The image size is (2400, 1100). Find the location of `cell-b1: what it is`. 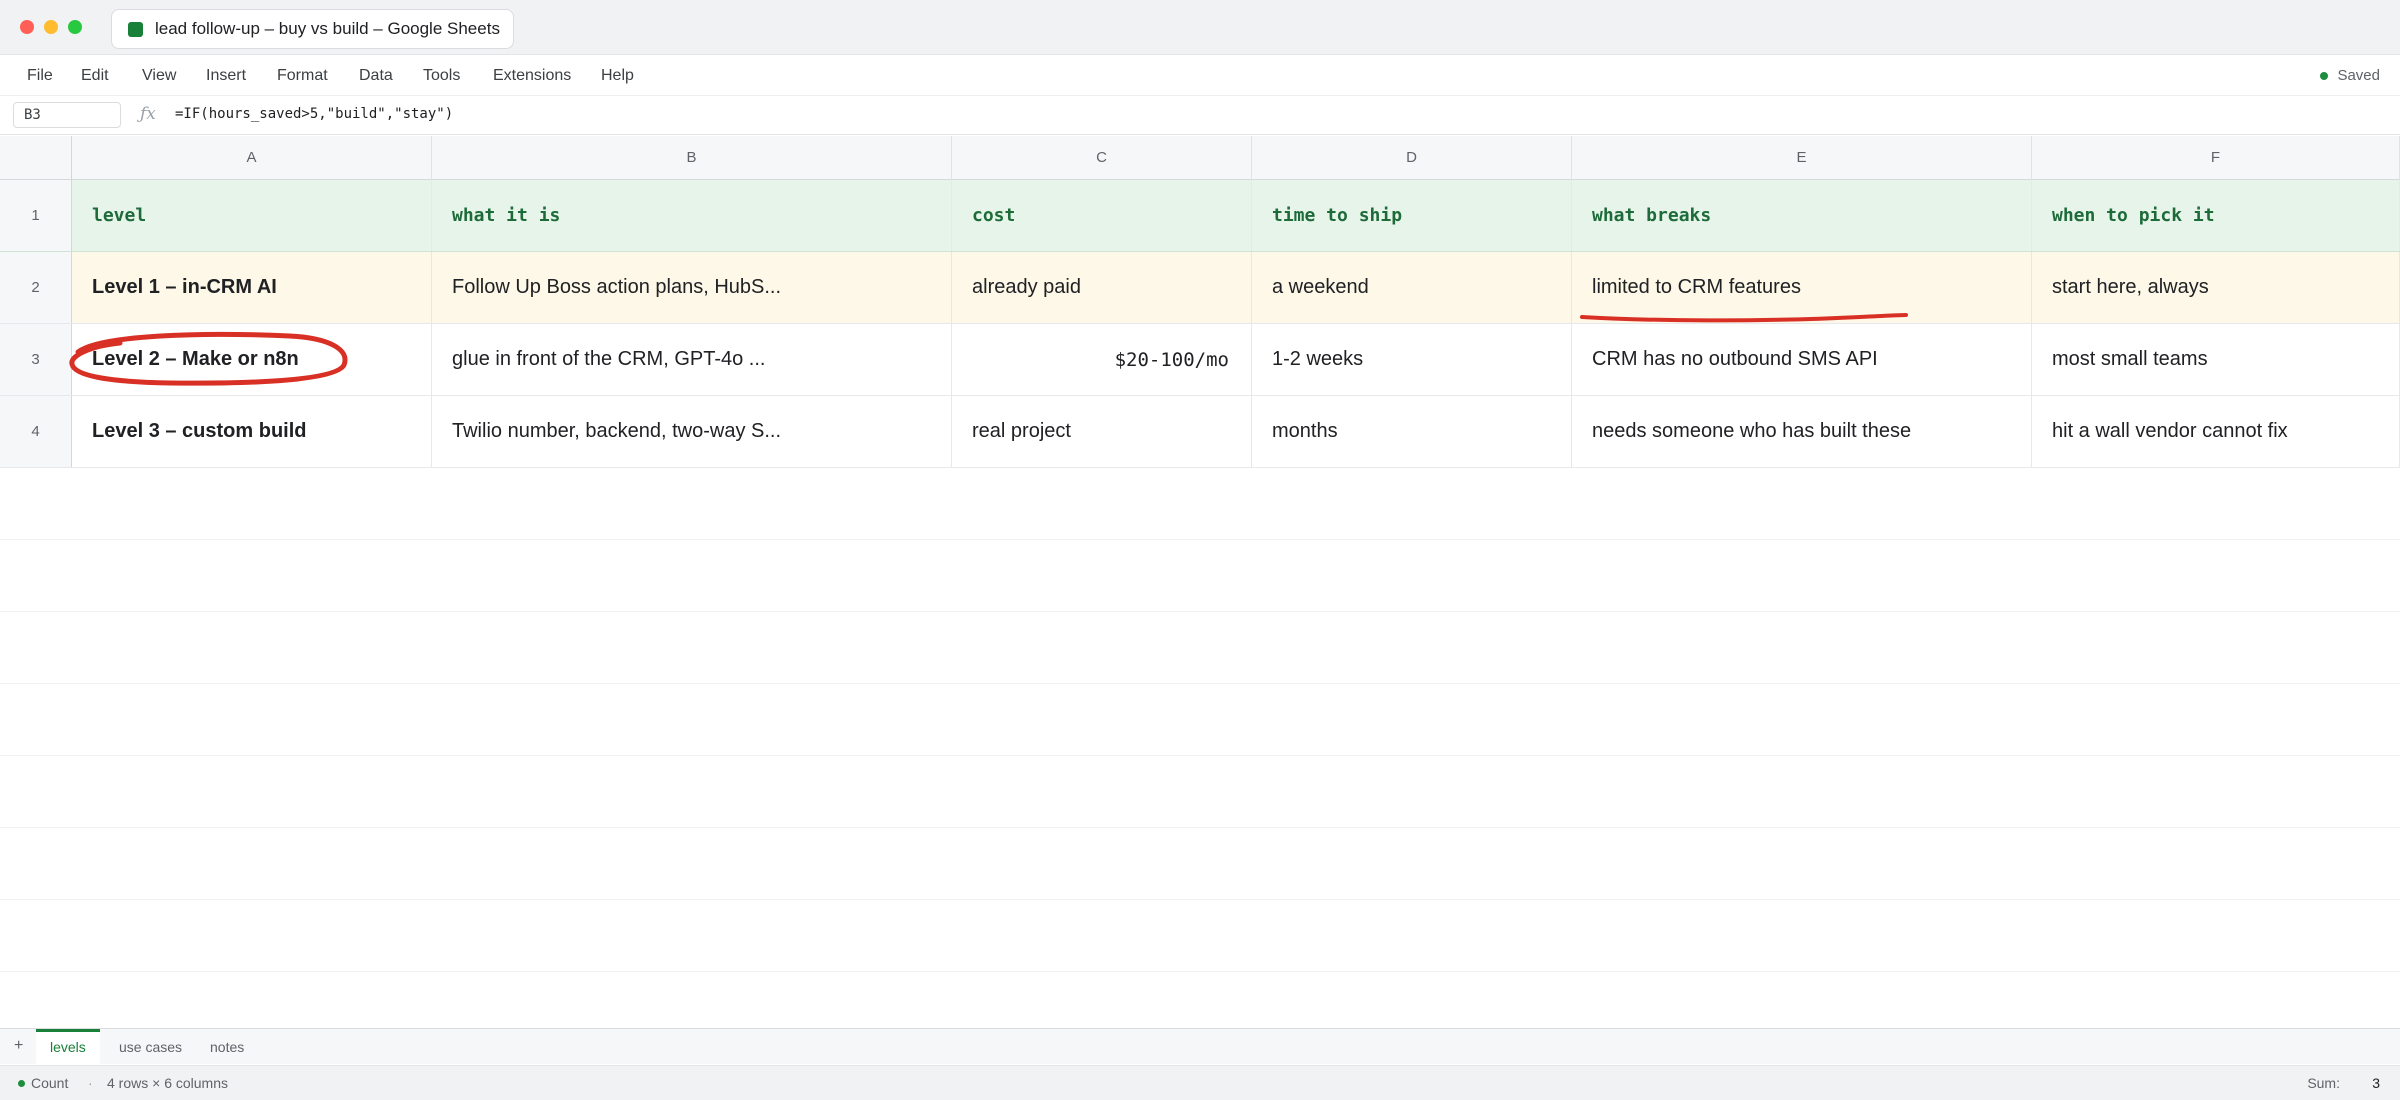

cell-b1: what it is is located at coordinates (692, 215).